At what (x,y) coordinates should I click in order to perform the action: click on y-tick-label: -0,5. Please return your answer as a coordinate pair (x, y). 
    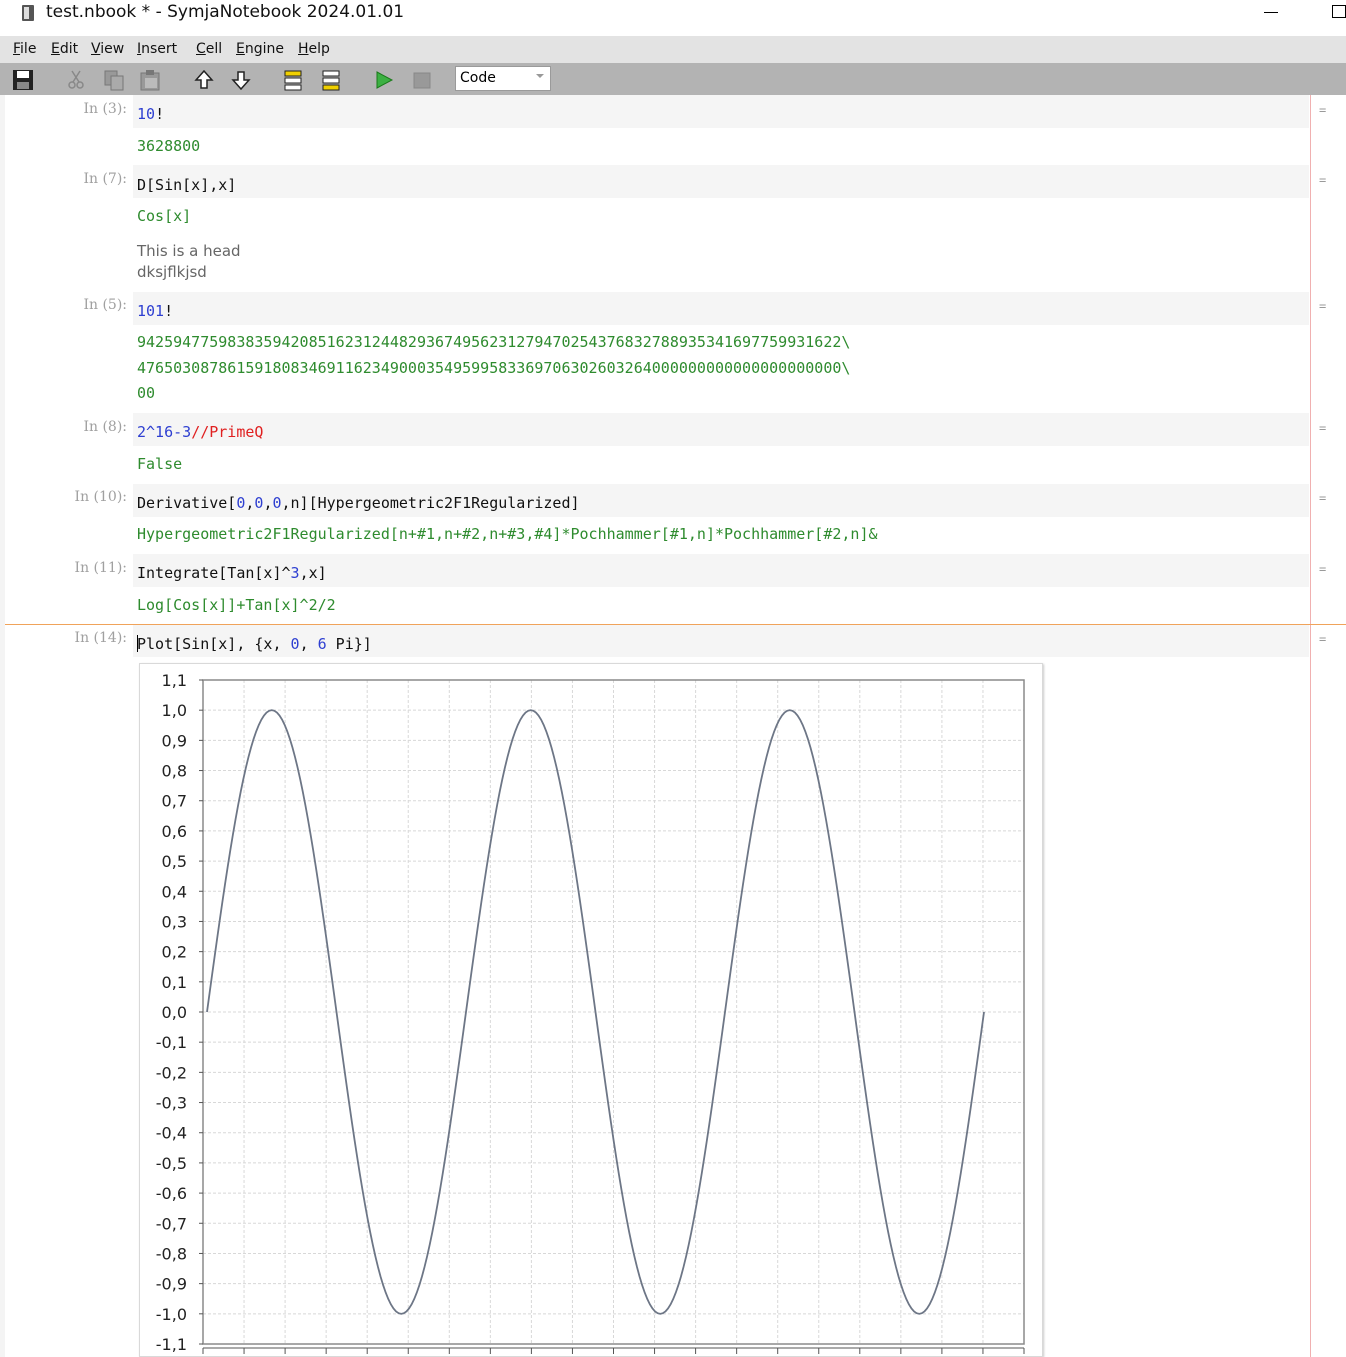
    Looking at the image, I should click on (171, 1163).